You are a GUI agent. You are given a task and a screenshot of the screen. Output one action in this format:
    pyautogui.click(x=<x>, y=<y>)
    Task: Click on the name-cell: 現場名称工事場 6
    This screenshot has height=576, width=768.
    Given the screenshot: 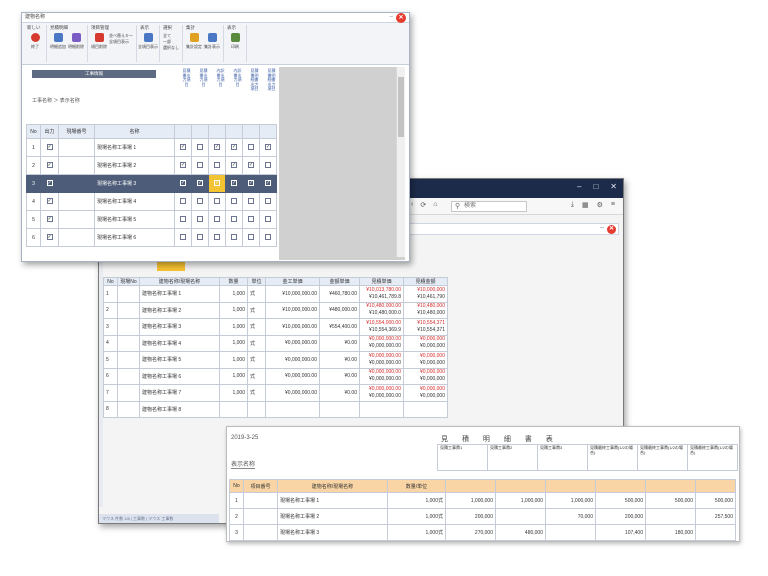 What is the action you would take?
    pyautogui.click(x=134, y=237)
    